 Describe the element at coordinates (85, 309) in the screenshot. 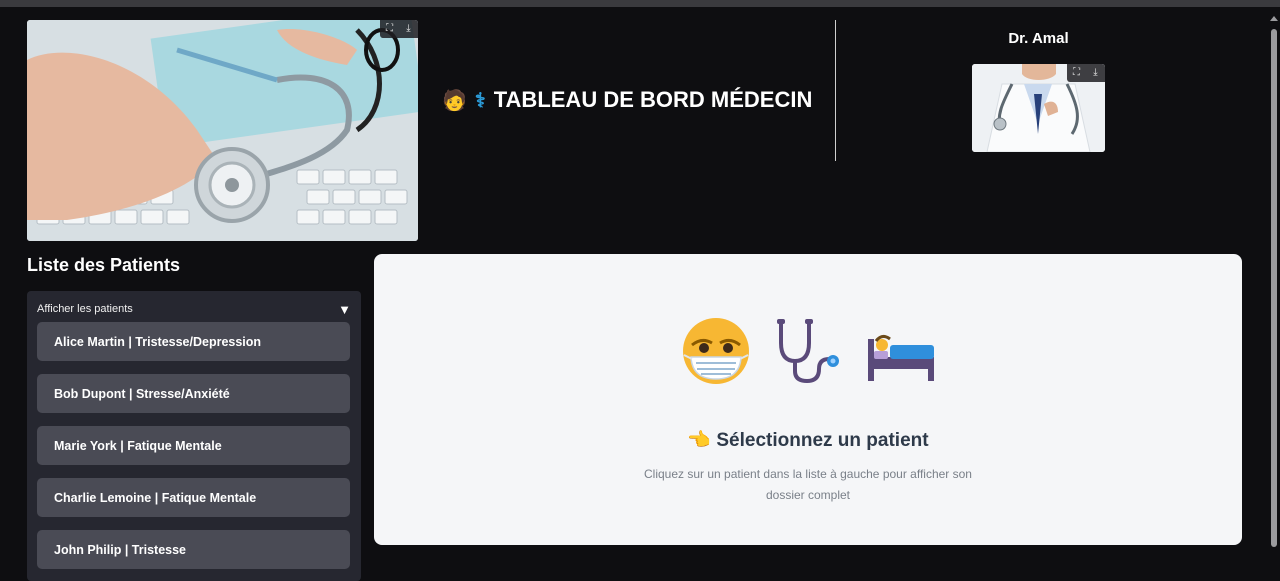

I see `expander-label: Afficher les patients` at that location.